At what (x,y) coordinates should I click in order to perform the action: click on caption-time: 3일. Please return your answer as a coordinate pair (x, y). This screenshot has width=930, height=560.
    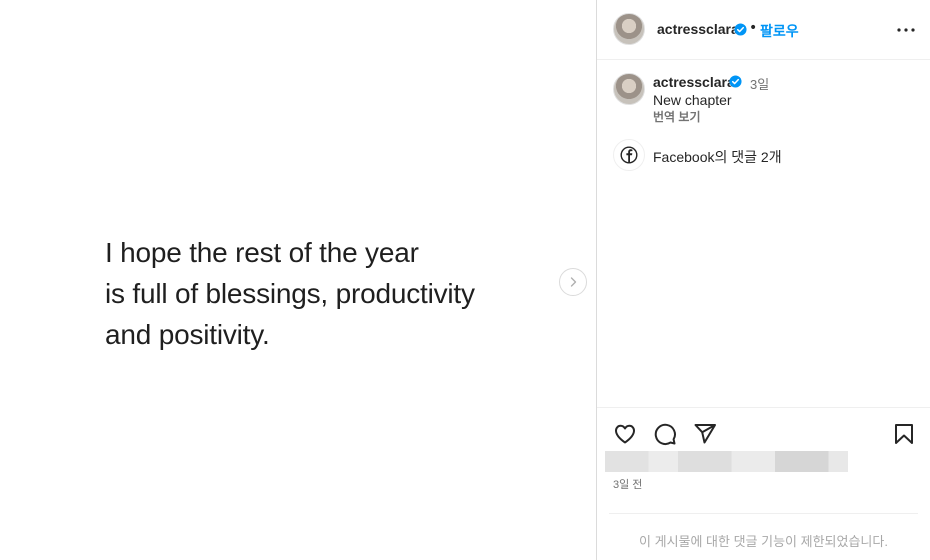
    Looking at the image, I should click on (760, 84).